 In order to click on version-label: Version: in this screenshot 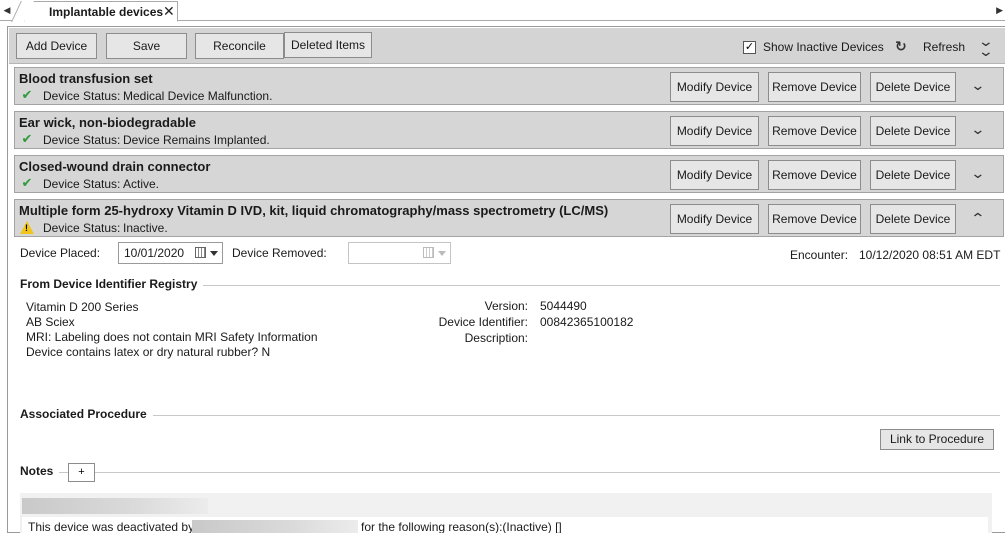, I will do `click(506, 306)`.